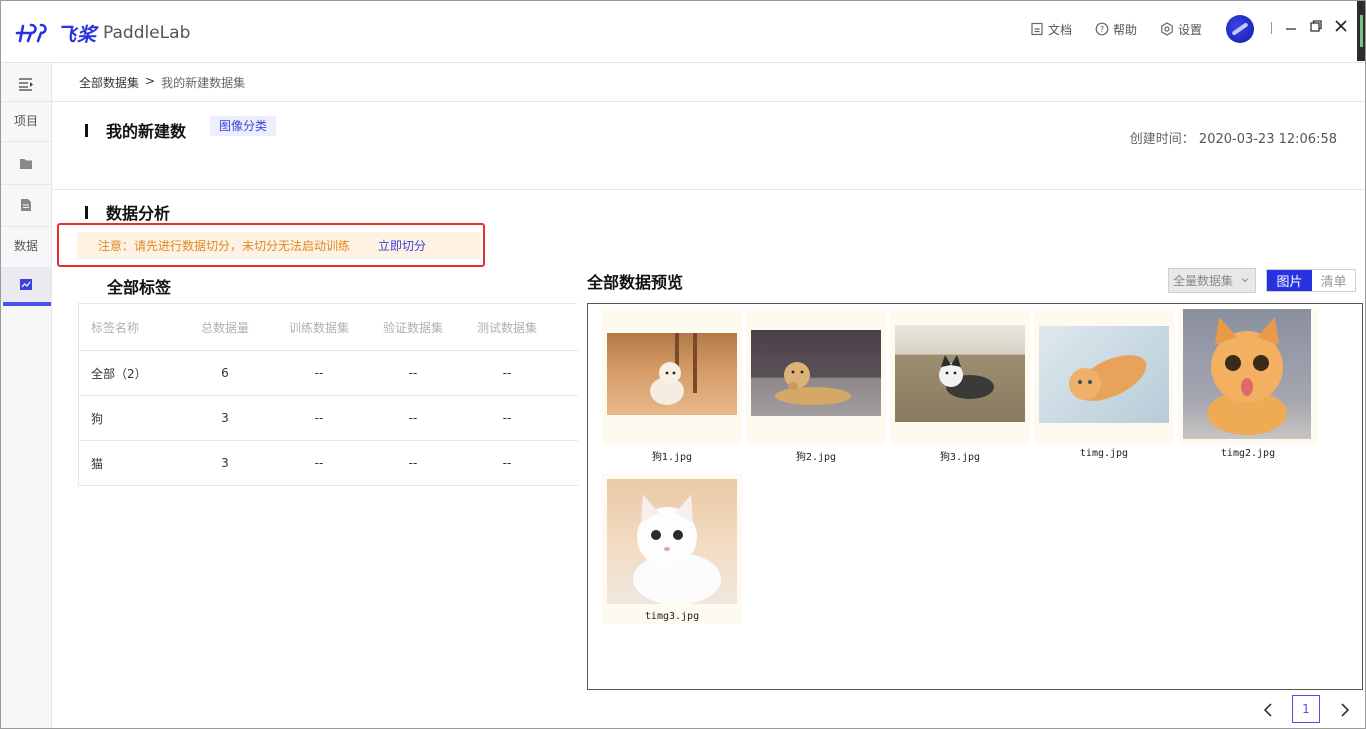  I want to click on image-filename: timg3.jpg, so click(672, 616).